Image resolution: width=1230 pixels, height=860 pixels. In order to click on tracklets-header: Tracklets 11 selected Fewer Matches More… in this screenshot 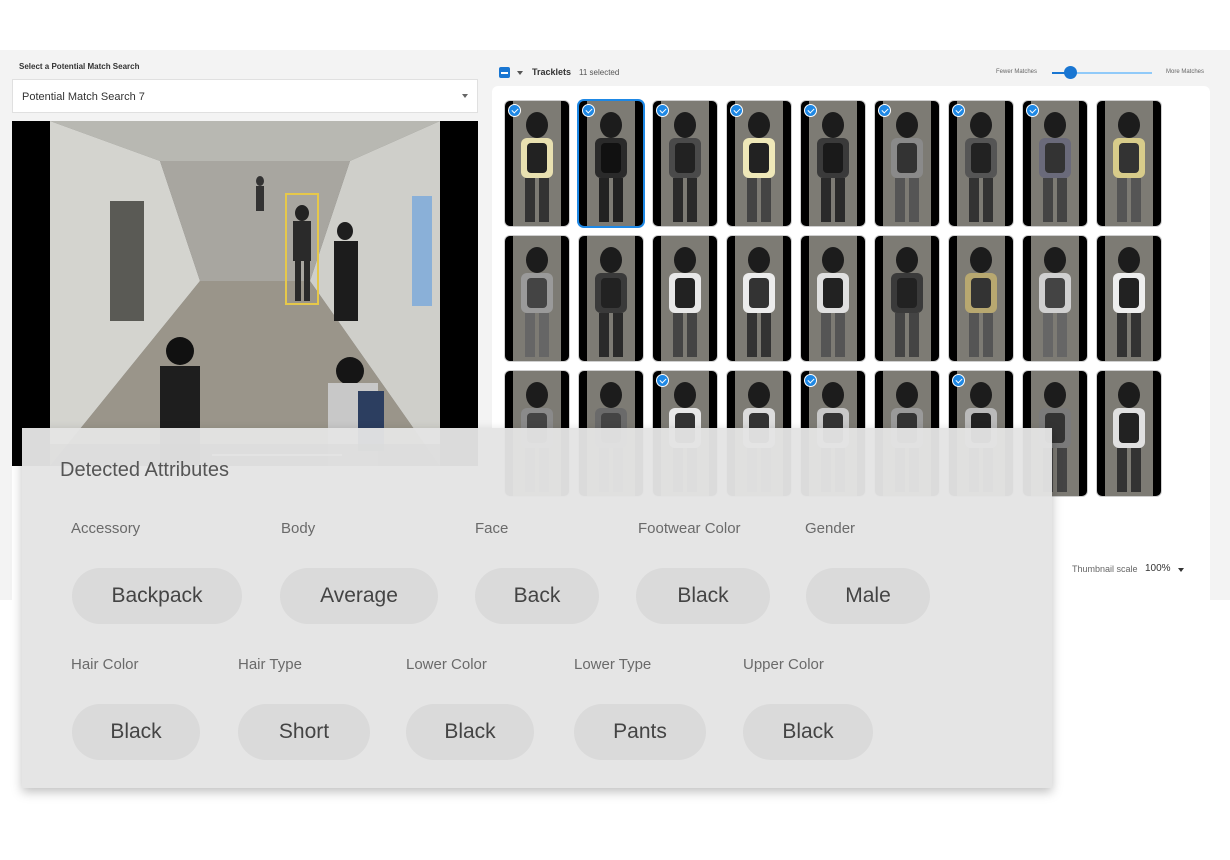, I will do `click(855, 70)`.